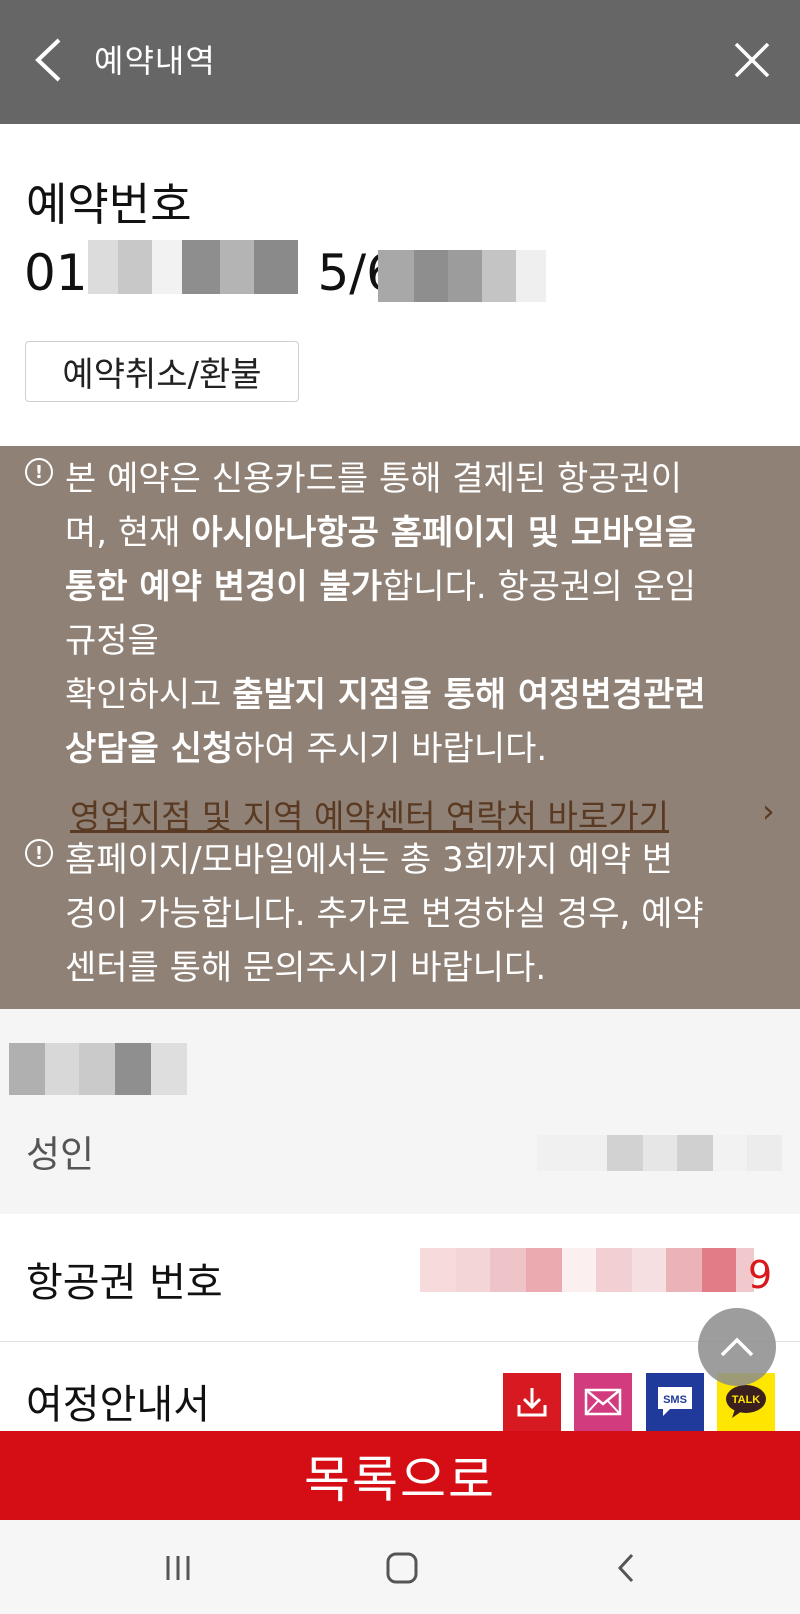 Image resolution: width=800 pixels, height=1614 pixels. I want to click on home-button, so click(402, 1568).